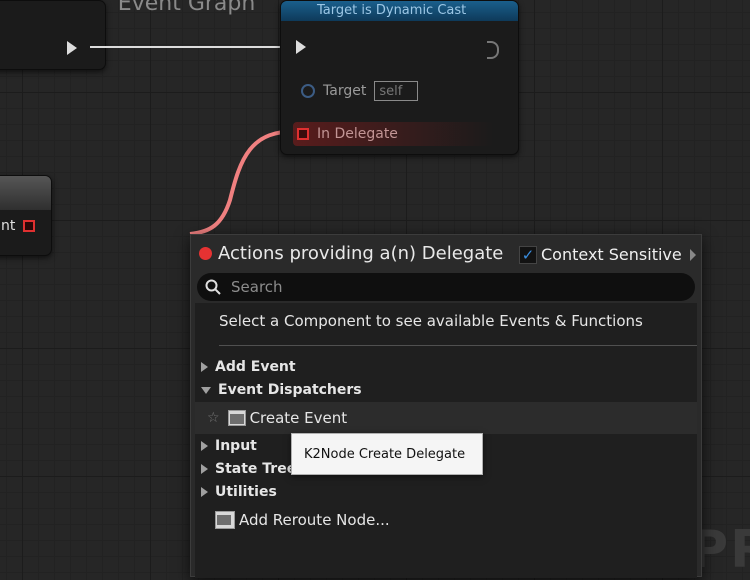  What do you see at coordinates (301, 47) in the screenshot?
I see `exec-in-pin` at bounding box center [301, 47].